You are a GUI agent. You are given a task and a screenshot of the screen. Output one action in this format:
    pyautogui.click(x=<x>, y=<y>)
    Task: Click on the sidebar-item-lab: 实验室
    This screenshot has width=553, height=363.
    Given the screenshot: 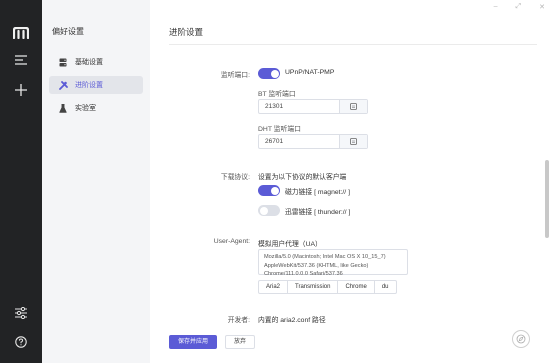 What is the action you would take?
    pyautogui.click(x=96, y=108)
    